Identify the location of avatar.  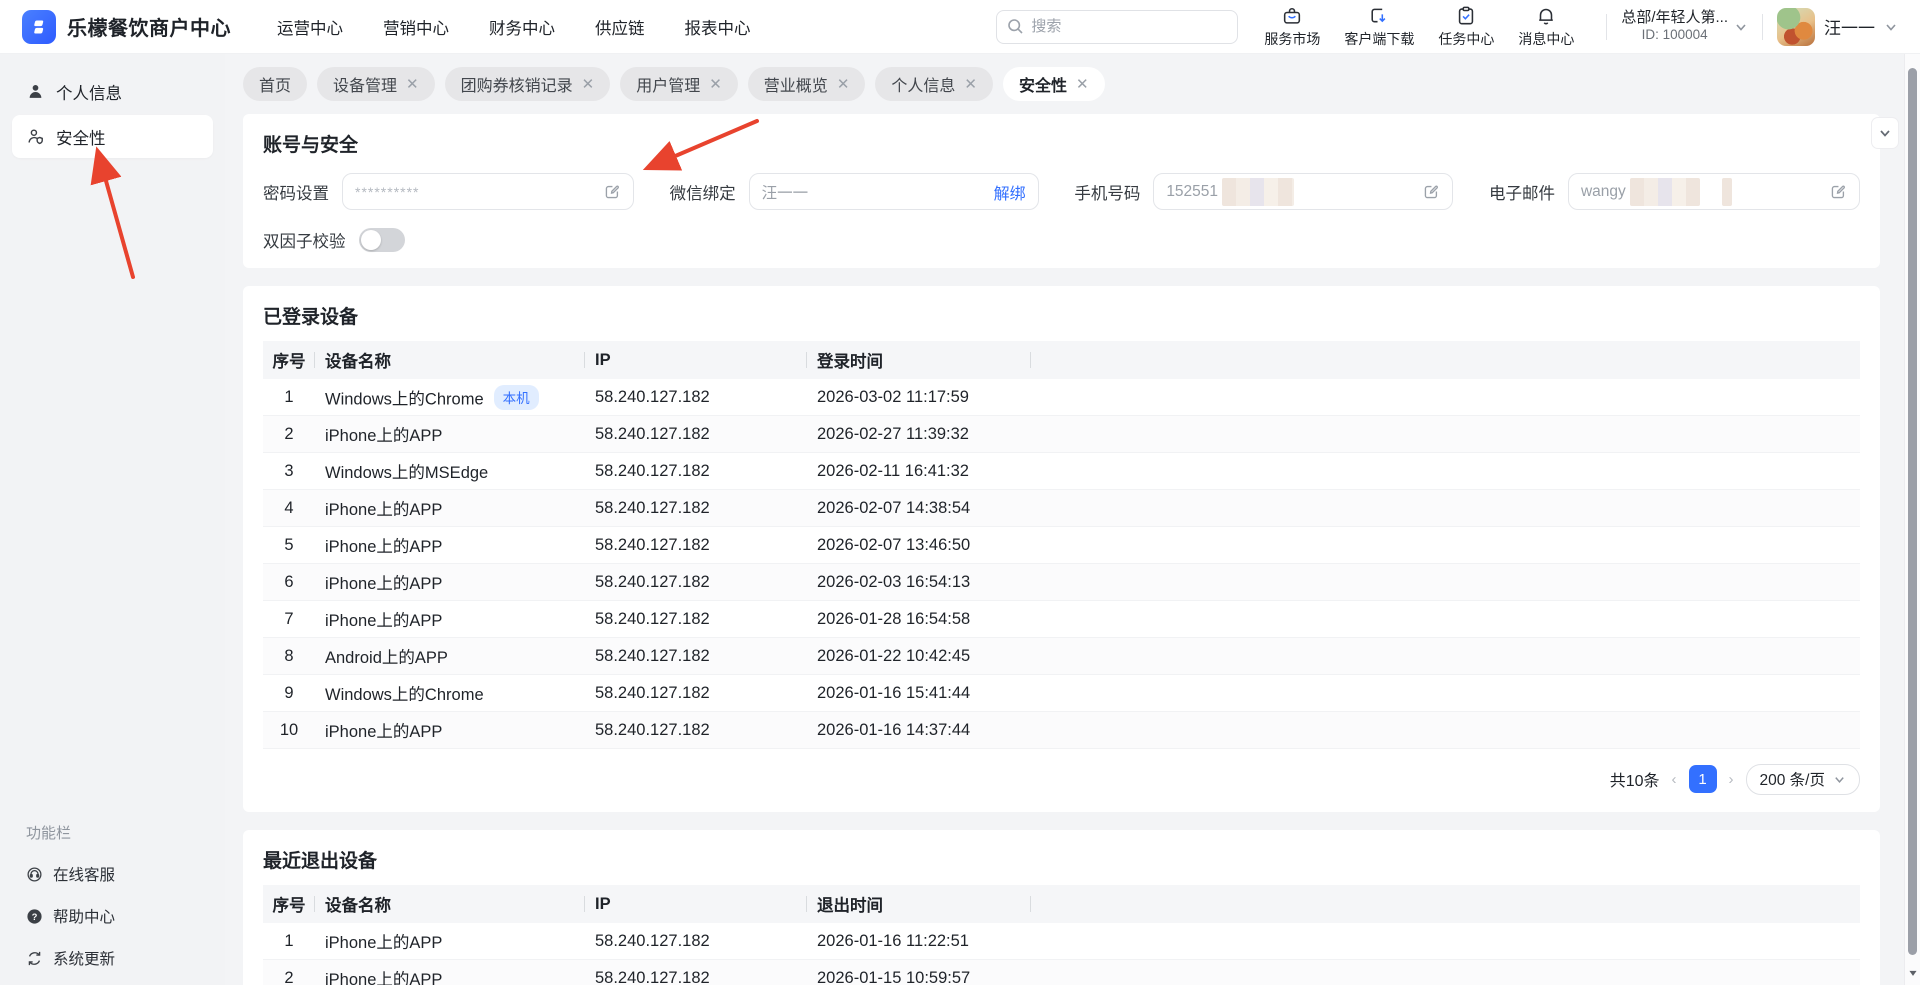
(1796, 26).